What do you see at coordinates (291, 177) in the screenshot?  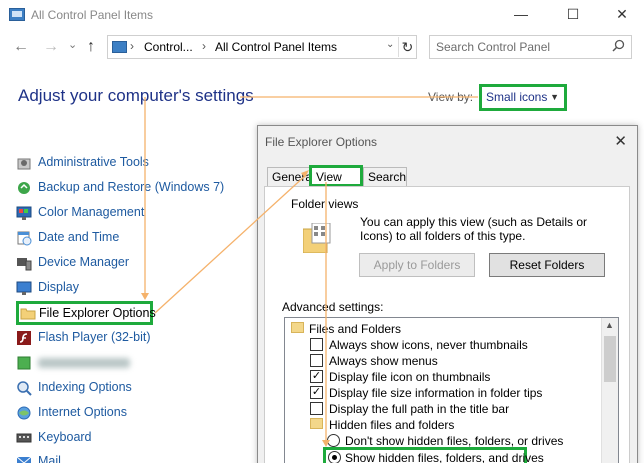 I see `tab-general: General` at bounding box center [291, 177].